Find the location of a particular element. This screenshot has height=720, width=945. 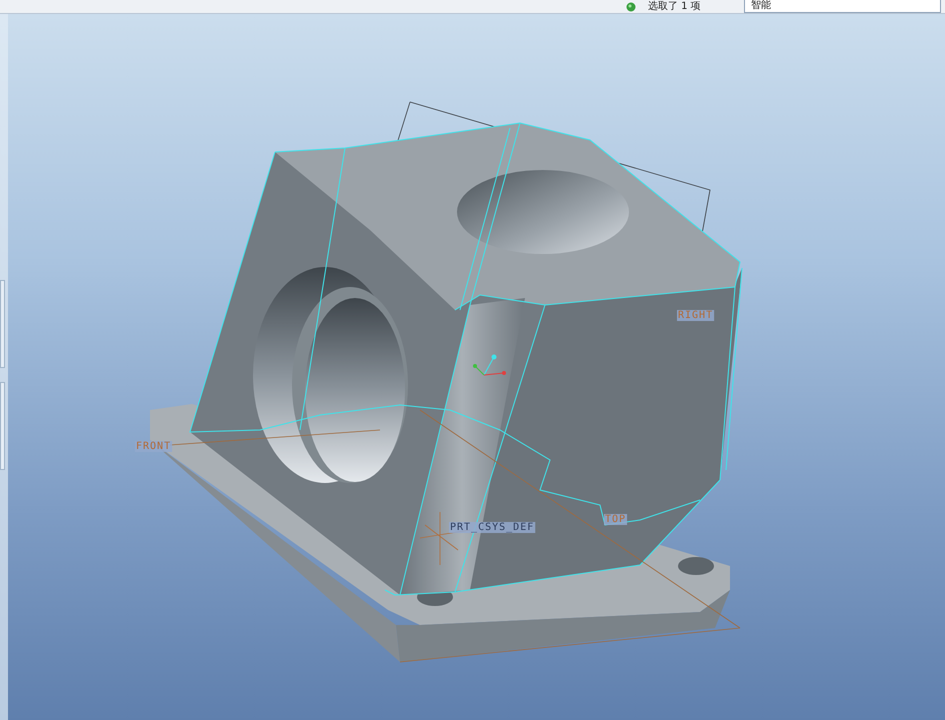

csys-label: PRT_CSYS_DEF is located at coordinates (492, 527).